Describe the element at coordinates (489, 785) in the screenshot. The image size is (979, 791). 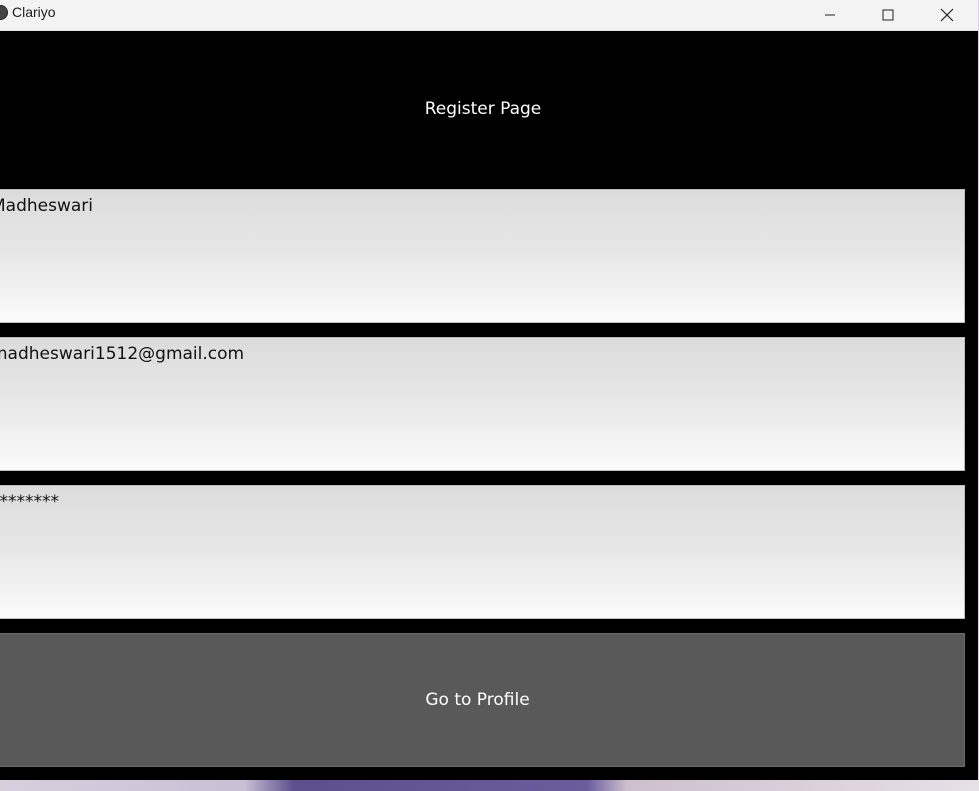
I see `desktop-background` at that location.